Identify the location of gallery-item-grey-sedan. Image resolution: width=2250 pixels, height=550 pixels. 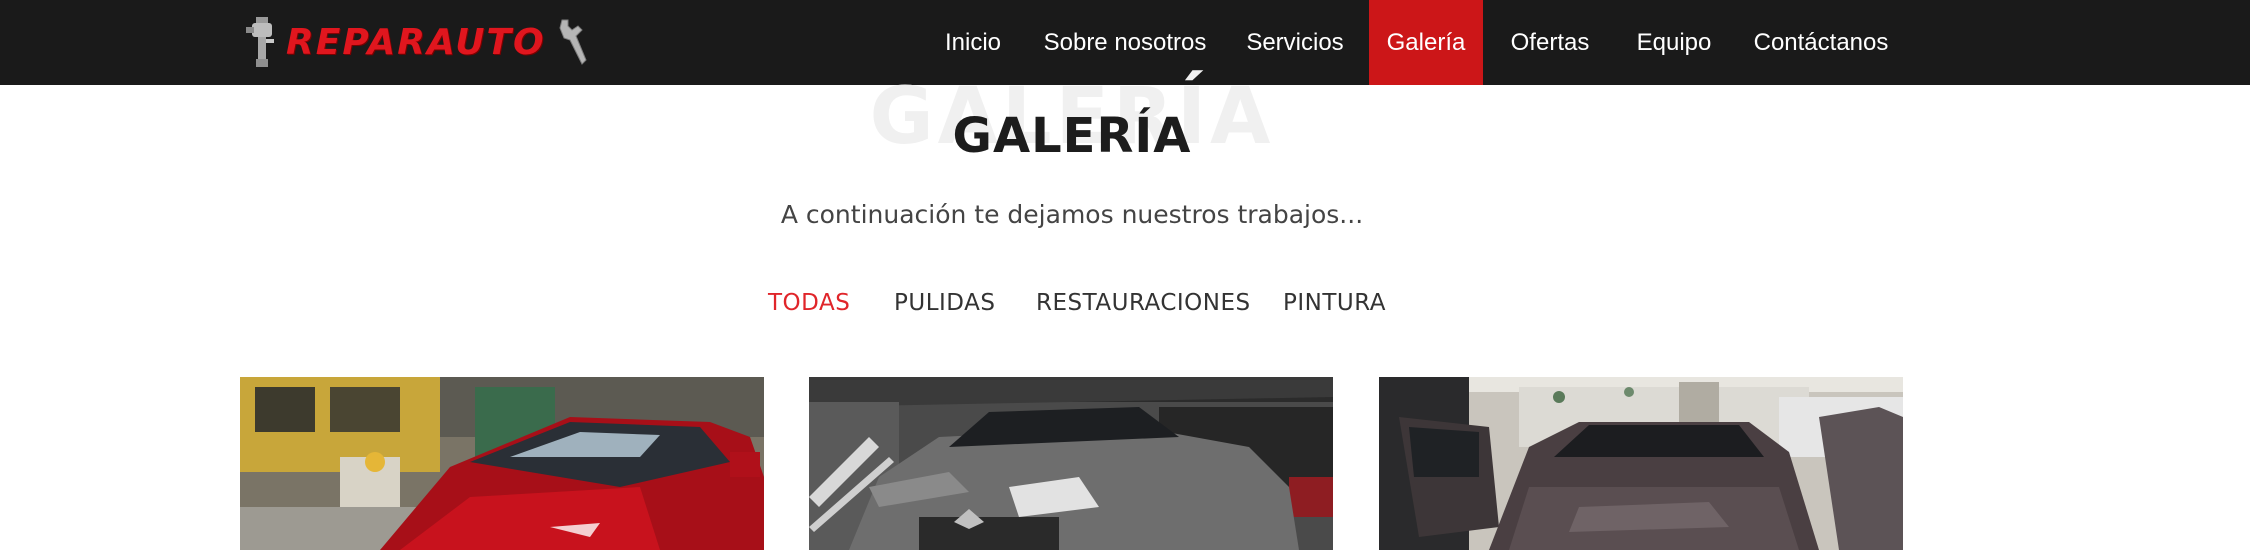
(1071, 463).